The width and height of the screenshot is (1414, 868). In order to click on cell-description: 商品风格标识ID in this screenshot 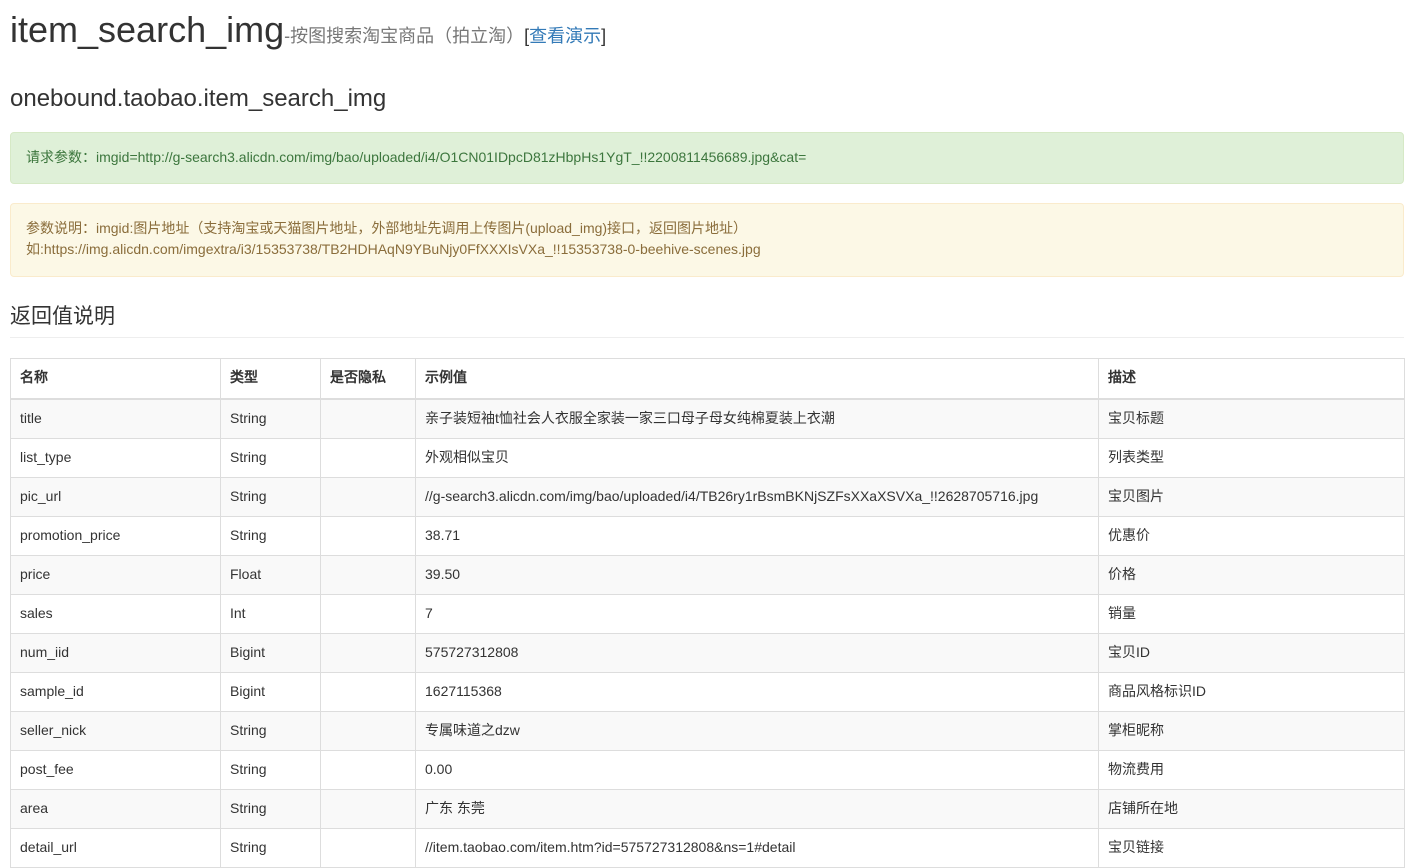, I will do `click(1251, 691)`.